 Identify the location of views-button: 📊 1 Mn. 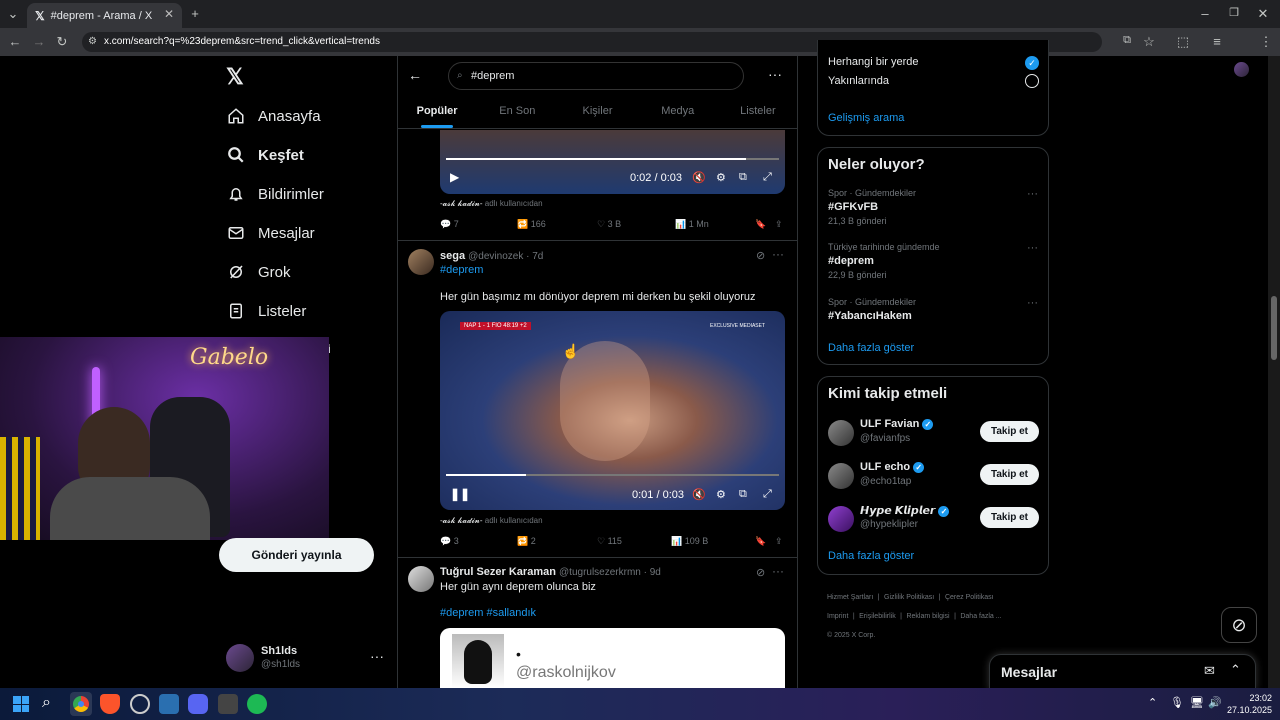
(715, 224).